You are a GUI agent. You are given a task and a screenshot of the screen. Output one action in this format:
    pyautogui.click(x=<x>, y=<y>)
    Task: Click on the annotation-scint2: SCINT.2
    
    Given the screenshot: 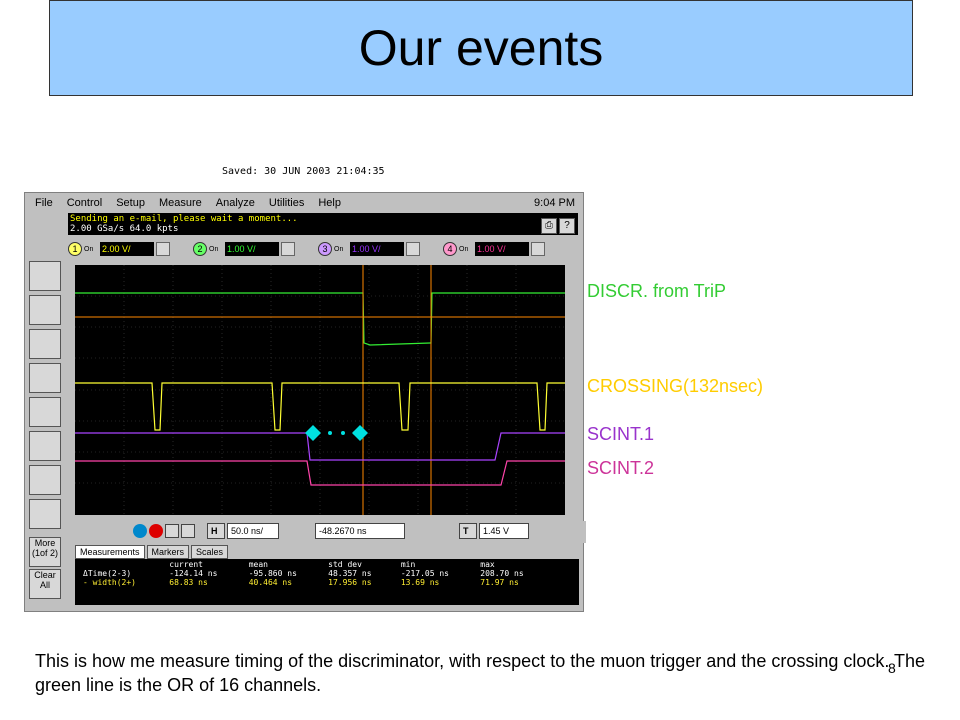 What is the action you would take?
    pyautogui.click(x=621, y=468)
    